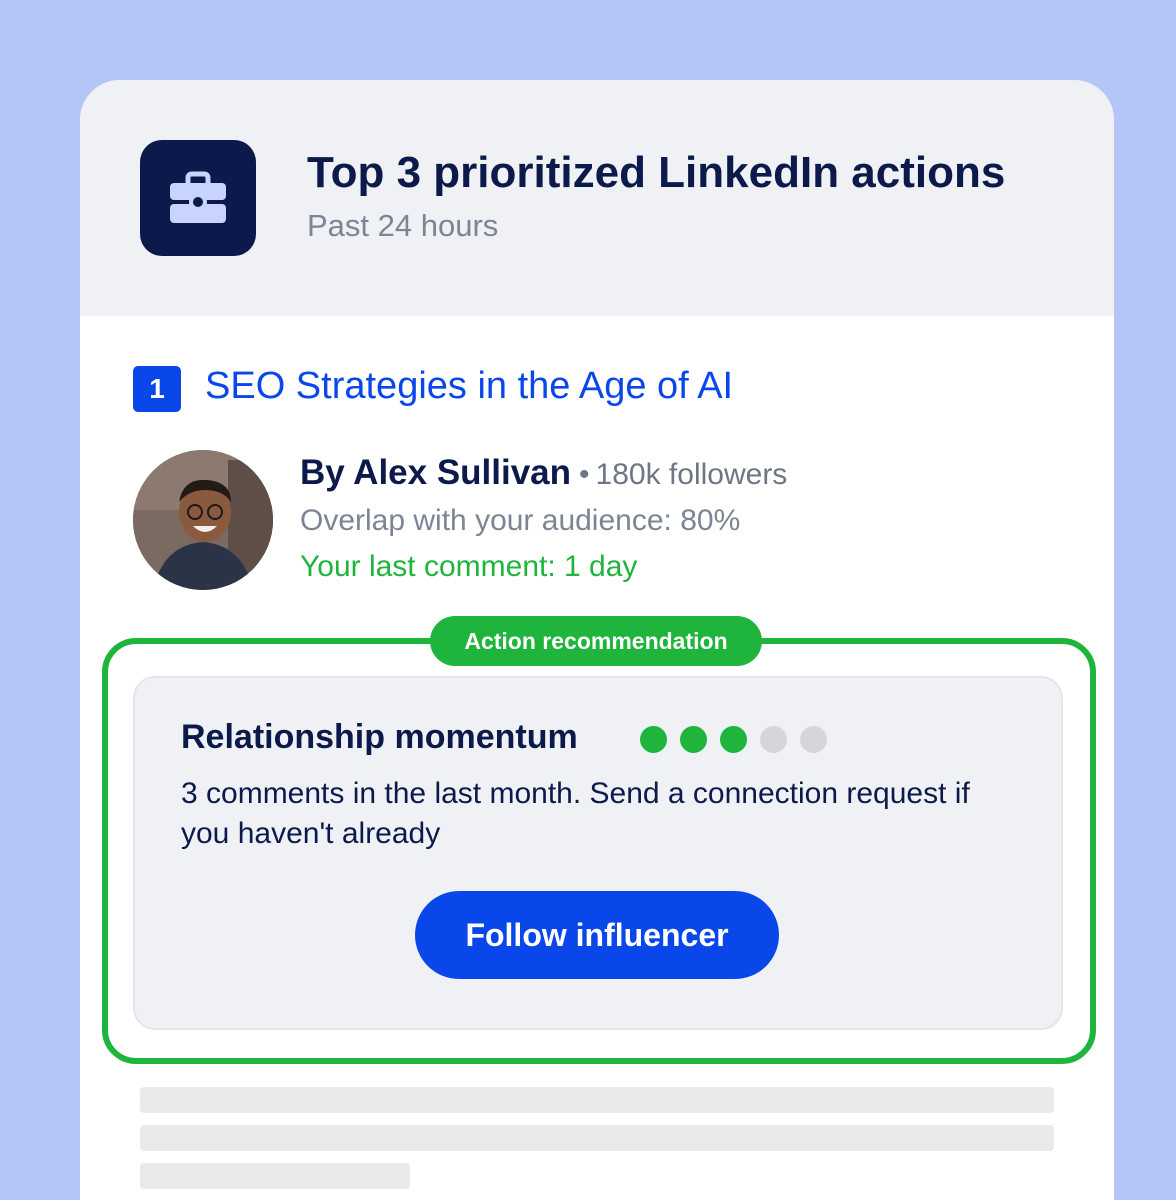 Image resolution: width=1176 pixels, height=1200 pixels. I want to click on author-name: By Alex Sullivan, so click(435, 472).